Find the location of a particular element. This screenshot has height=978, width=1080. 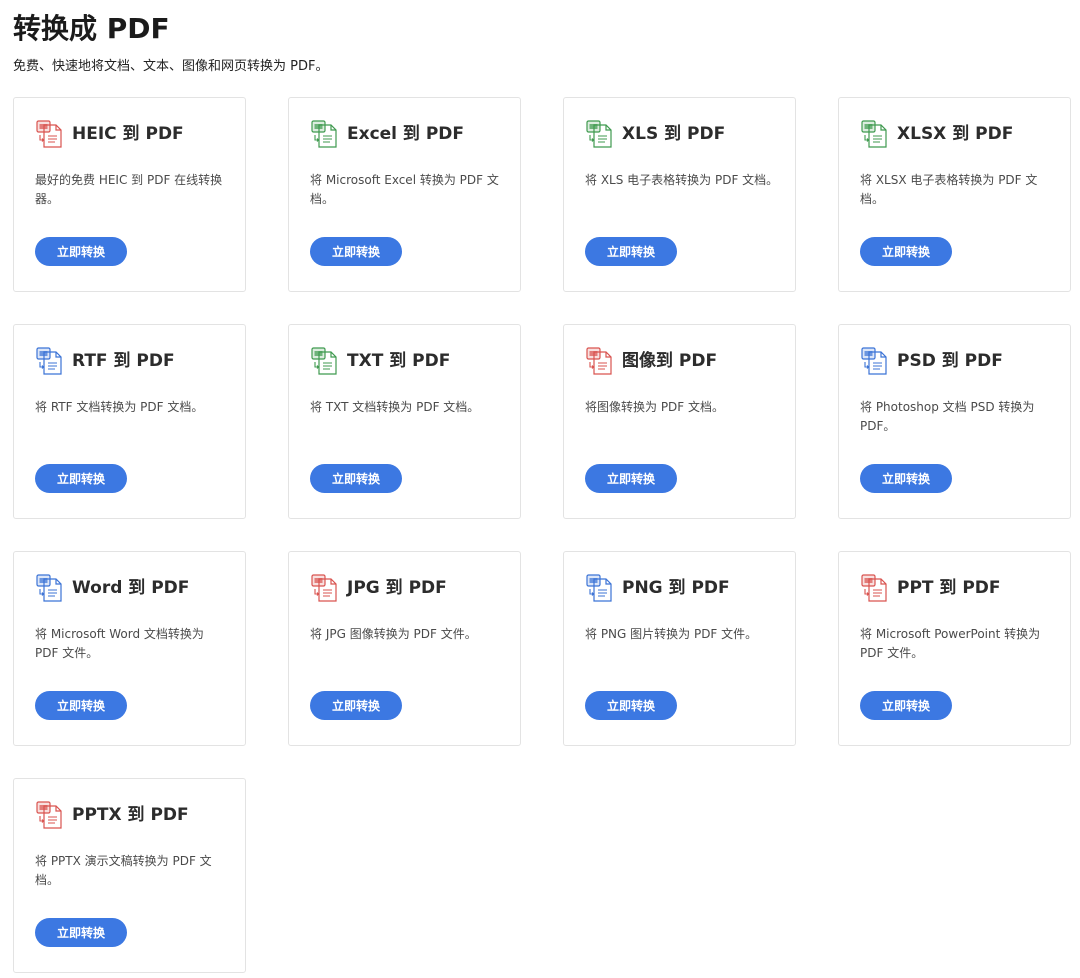

card-header: XLSX 到 PDF is located at coordinates (936, 134).